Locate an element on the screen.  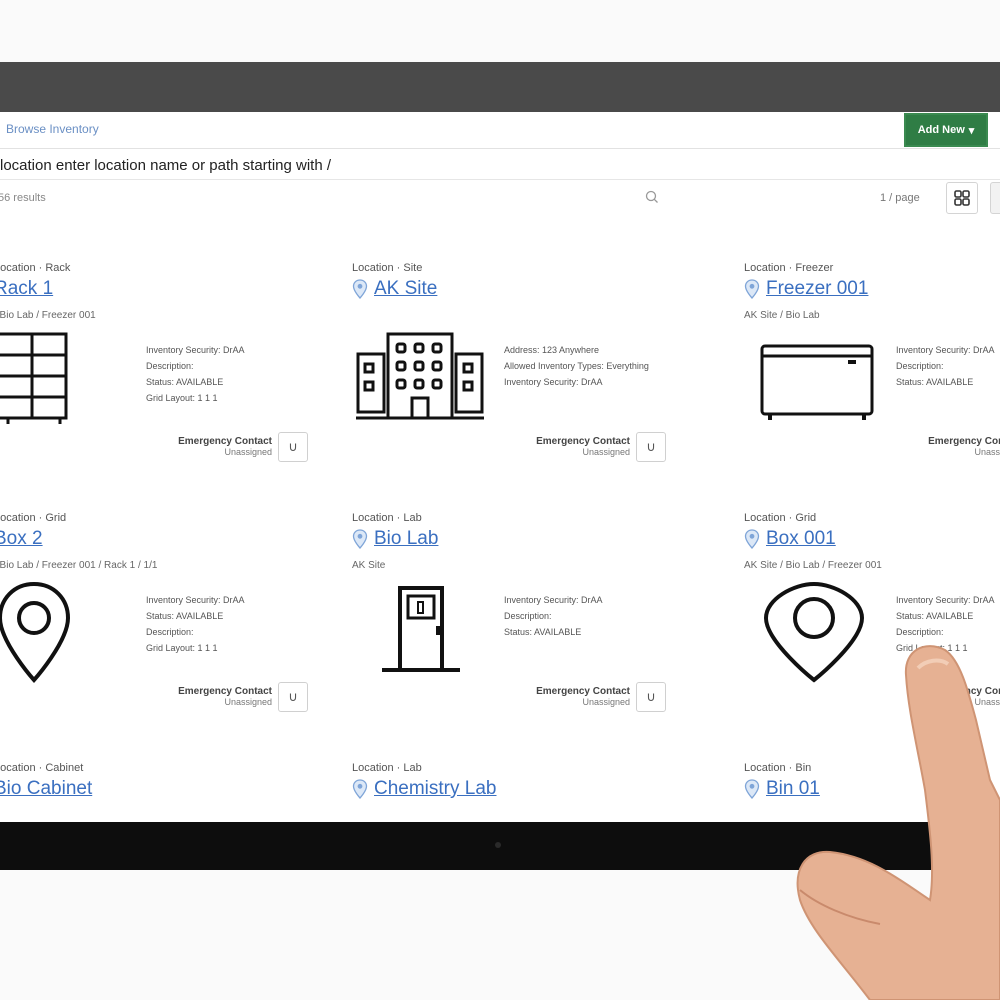
chevron-down-icon: ▾ is located at coordinates (971, 130).